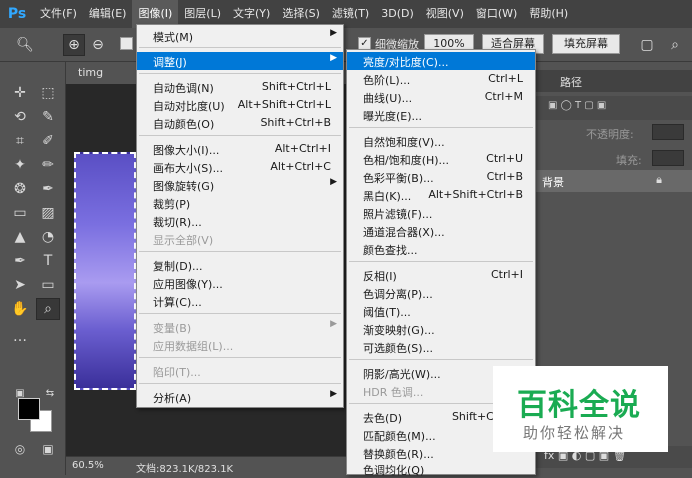  What do you see at coordinates (20, 213) in the screenshot?
I see `eraser-tool-icon: ▭` at bounding box center [20, 213].